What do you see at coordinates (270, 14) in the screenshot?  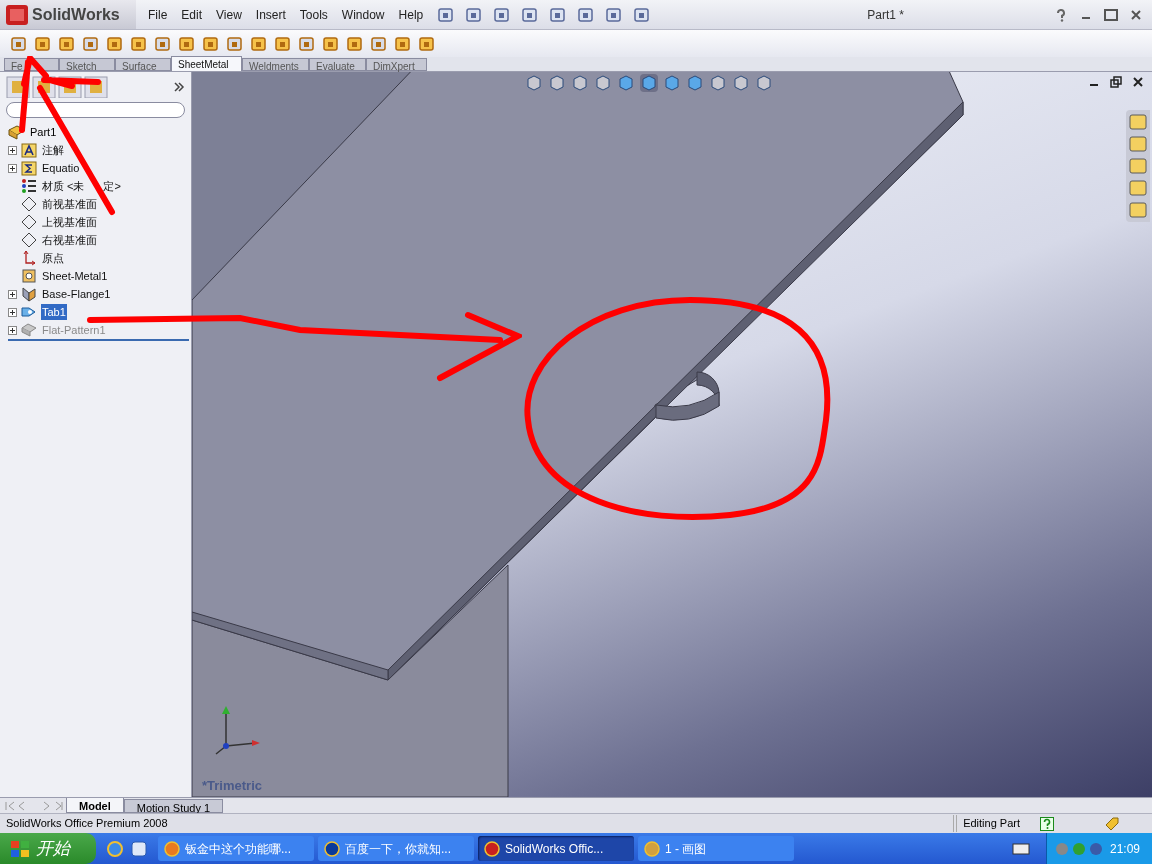 I see `menu-item: Insert` at bounding box center [270, 14].